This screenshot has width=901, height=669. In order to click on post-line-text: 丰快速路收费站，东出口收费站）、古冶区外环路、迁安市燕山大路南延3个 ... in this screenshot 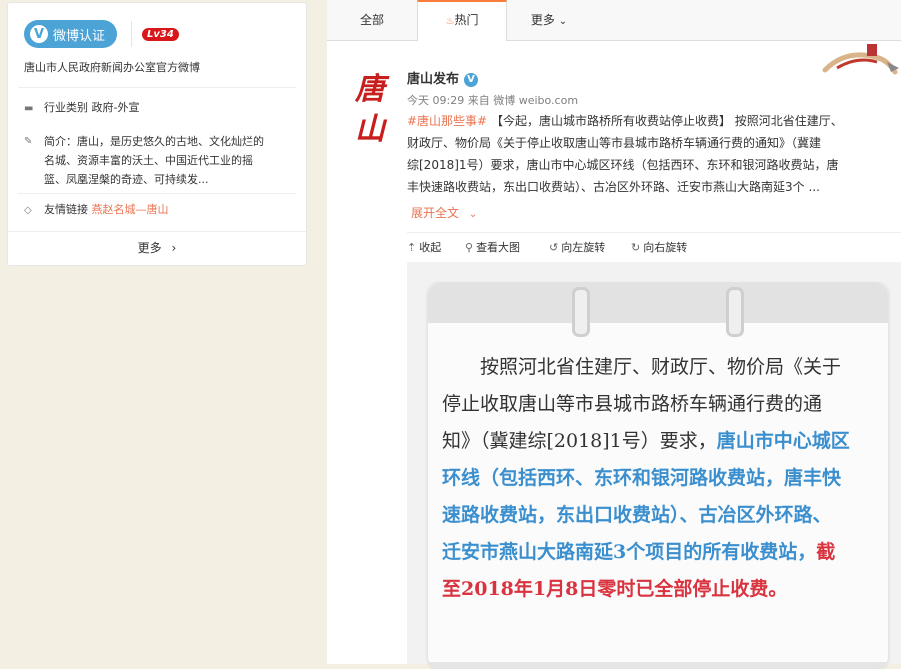, I will do `click(613, 187)`.